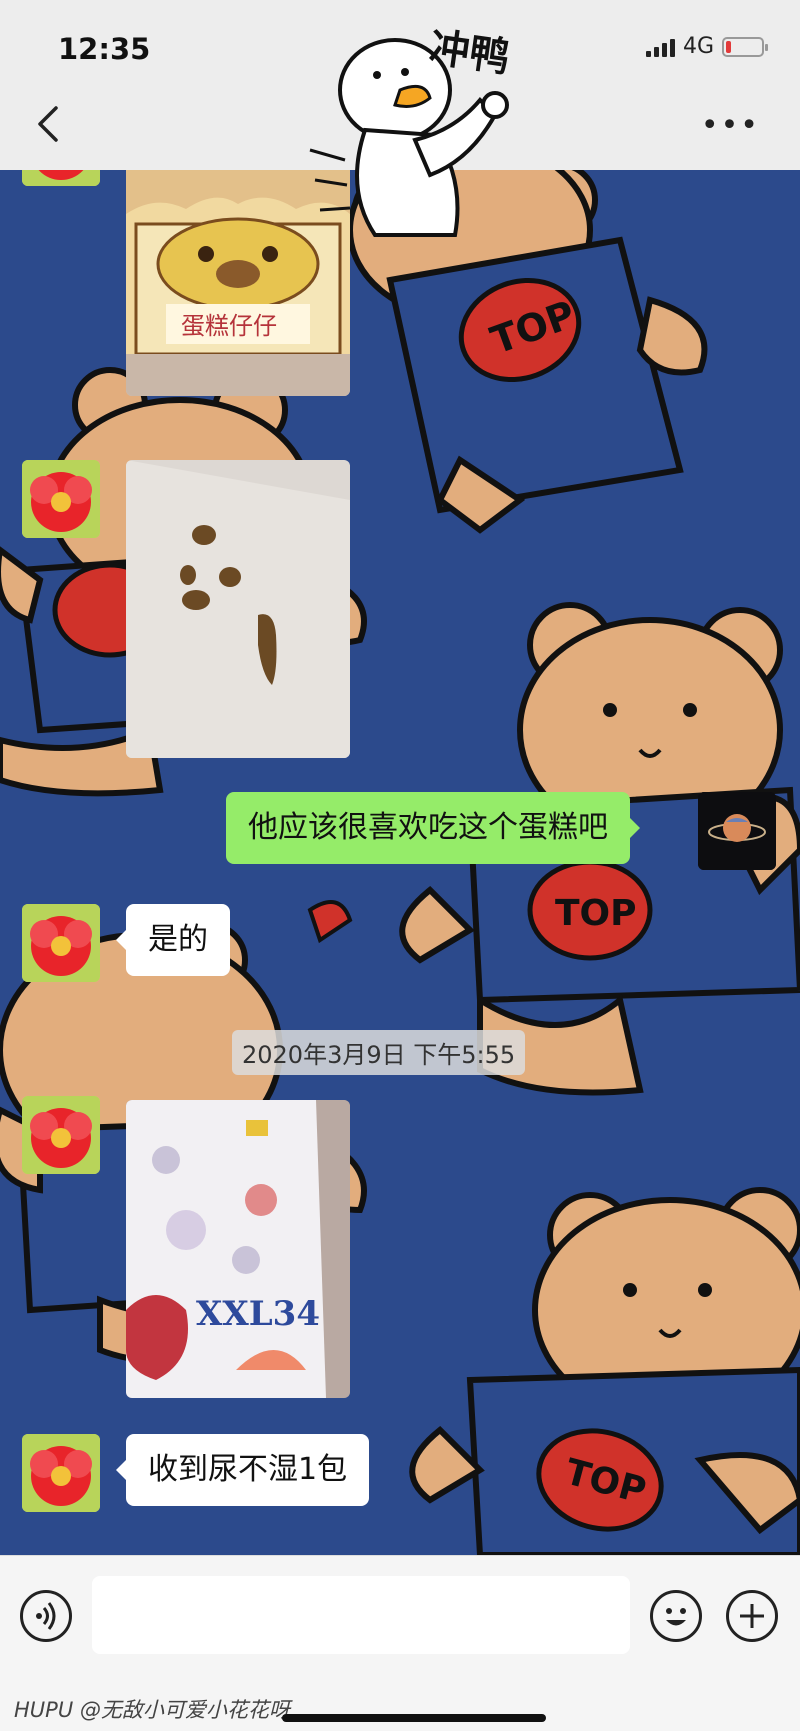 The image size is (800, 1731). What do you see at coordinates (104, 49) in the screenshot?
I see `status-time: 12:35` at bounding box center [104, 49].